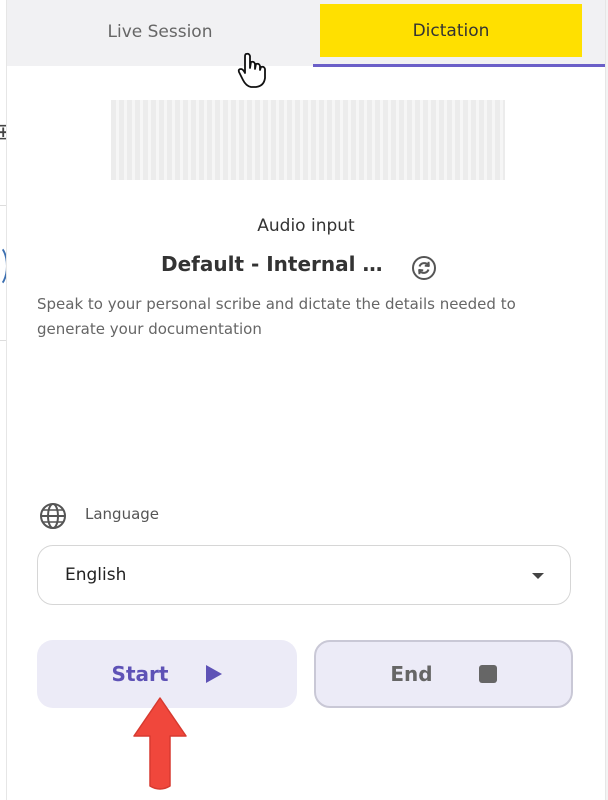 The width and height of the screenshot is (608, 800). What do you see at coordinates (411, 674) in the screenshot?
I see `end-button-label: End` at bounding box center [411, 674].